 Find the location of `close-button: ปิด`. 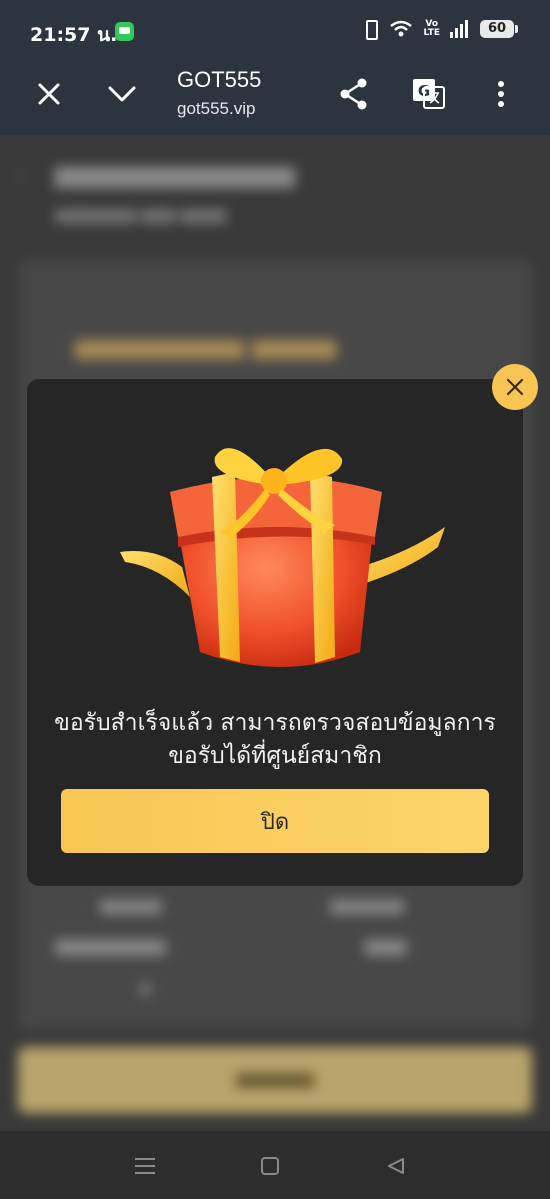

close-button: ปิด is located at coordinates (275, 821).